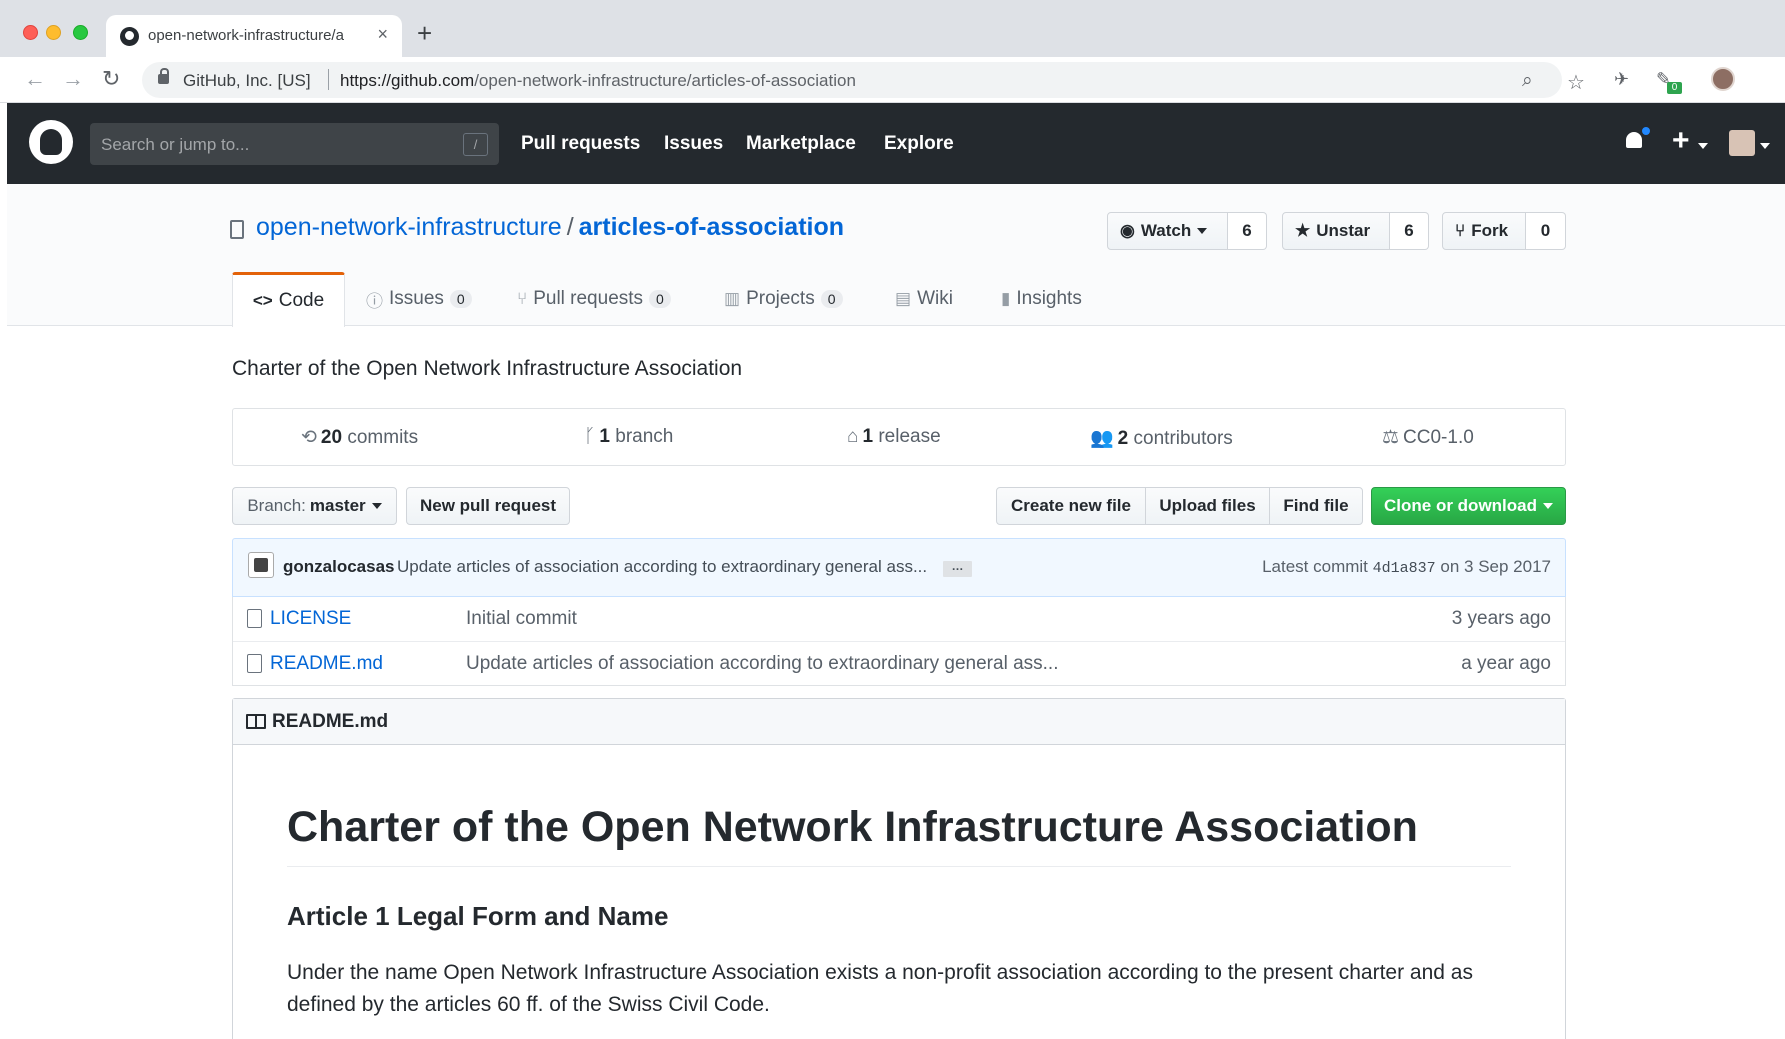  What do you see at coordinates (1247, 231) in the screenshot?
I see `watch-count: 6` at bounding box center [1247, 231].